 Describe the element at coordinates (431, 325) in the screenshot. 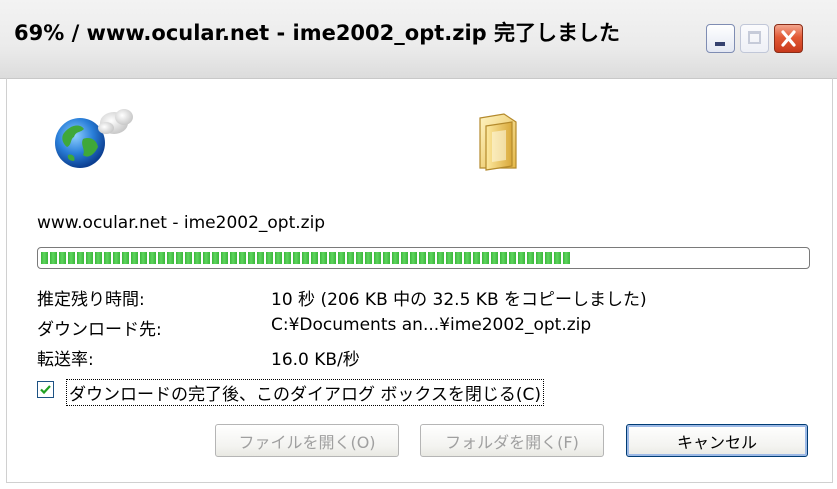

I see `destination-value: C:¥Documents an...¥ime2002_opt.zip` at that location.